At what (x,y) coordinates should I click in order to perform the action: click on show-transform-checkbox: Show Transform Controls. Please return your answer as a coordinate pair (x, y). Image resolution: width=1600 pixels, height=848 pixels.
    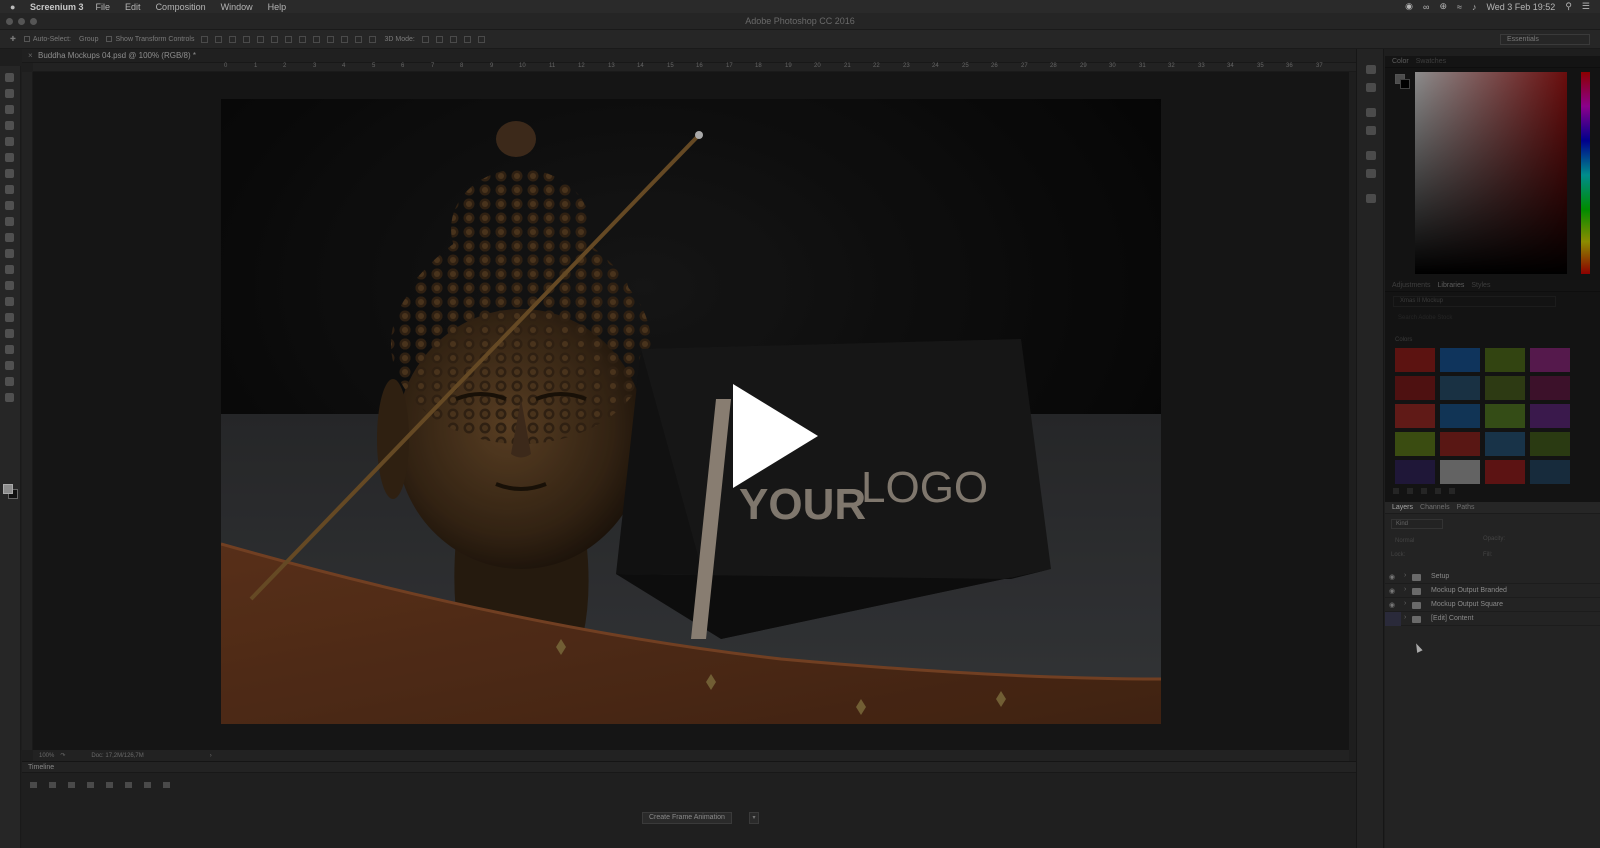
    Looking at the image, I should click on (150, 39).